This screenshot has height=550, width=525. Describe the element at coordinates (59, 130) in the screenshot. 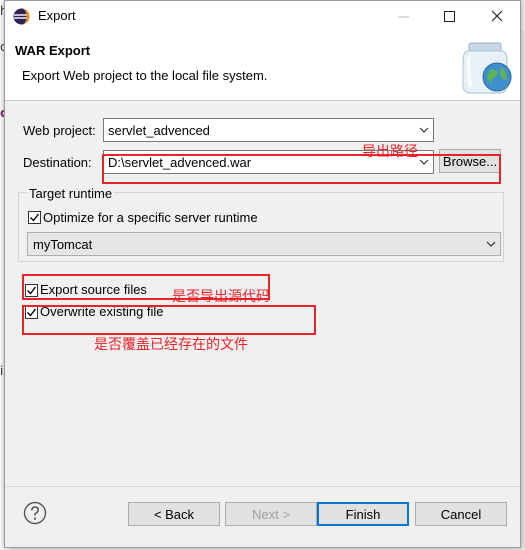

I see `web-project-label: Web project:` at that location.